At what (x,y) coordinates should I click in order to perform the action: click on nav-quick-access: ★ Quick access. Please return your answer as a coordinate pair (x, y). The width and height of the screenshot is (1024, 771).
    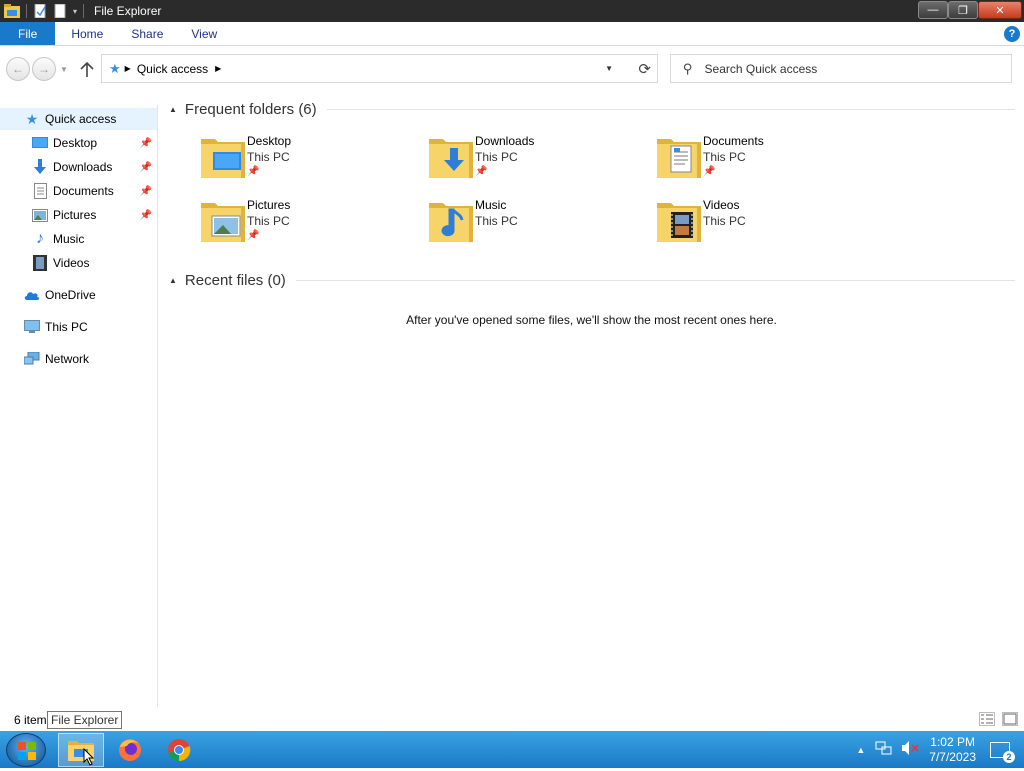
    Looking at the image, I should click on (78, 119).